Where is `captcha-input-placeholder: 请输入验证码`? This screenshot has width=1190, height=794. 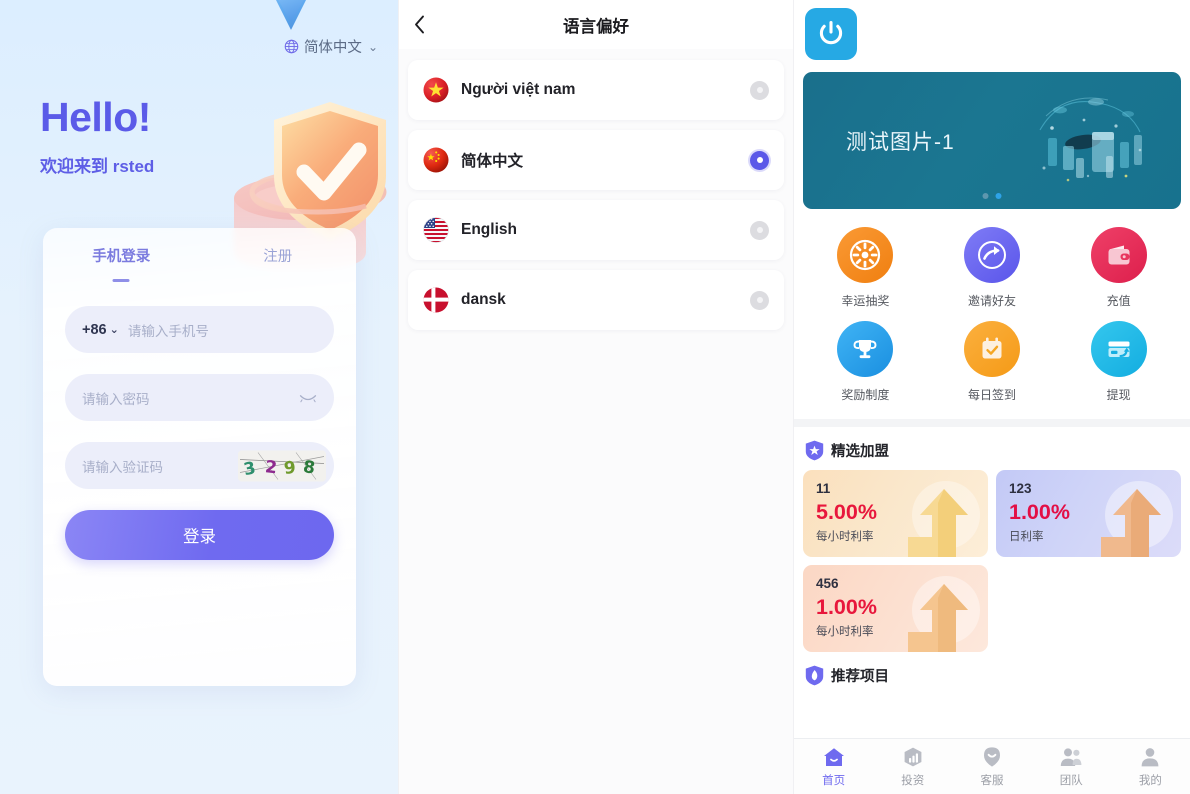
captcha-input-placeholder: 请输入验证码 is located at coordinates (122, 466).